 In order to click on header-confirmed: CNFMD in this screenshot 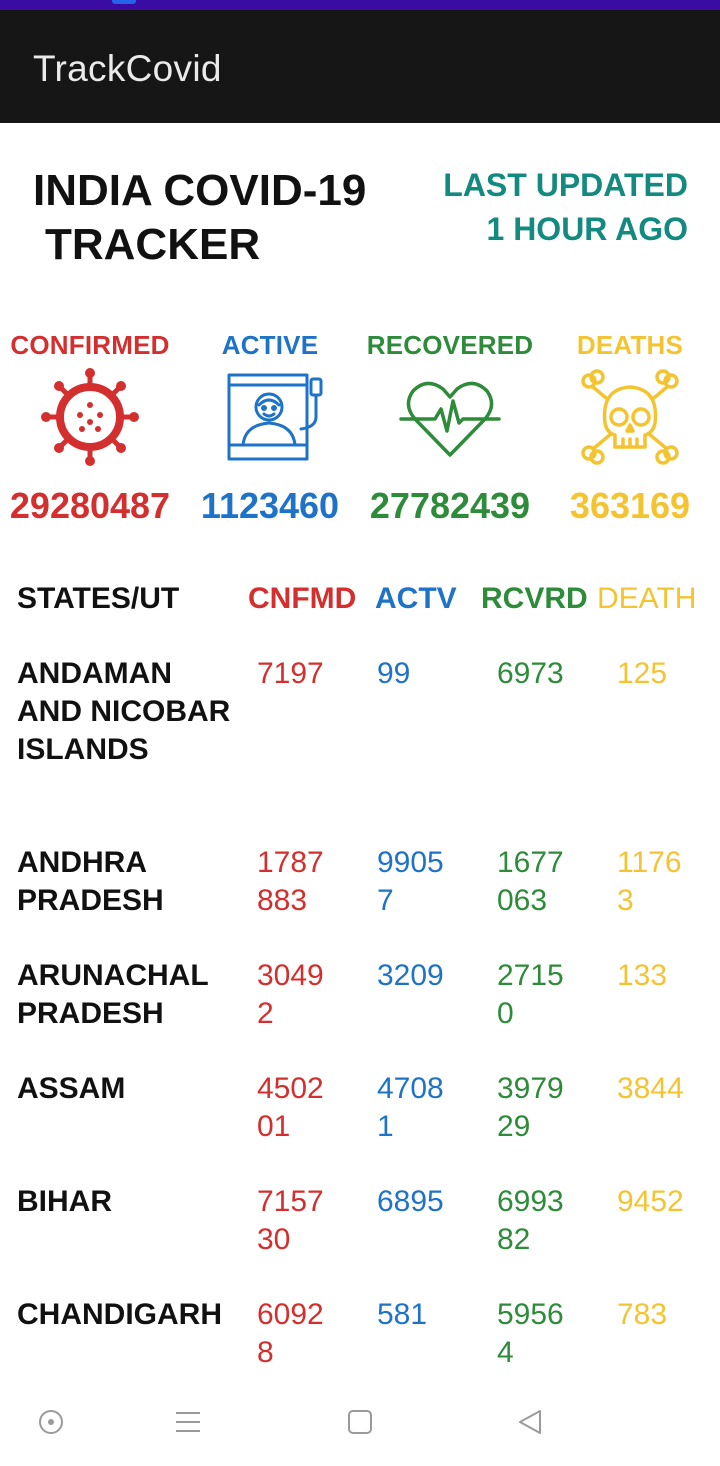, I will do `click(302, 598)`.